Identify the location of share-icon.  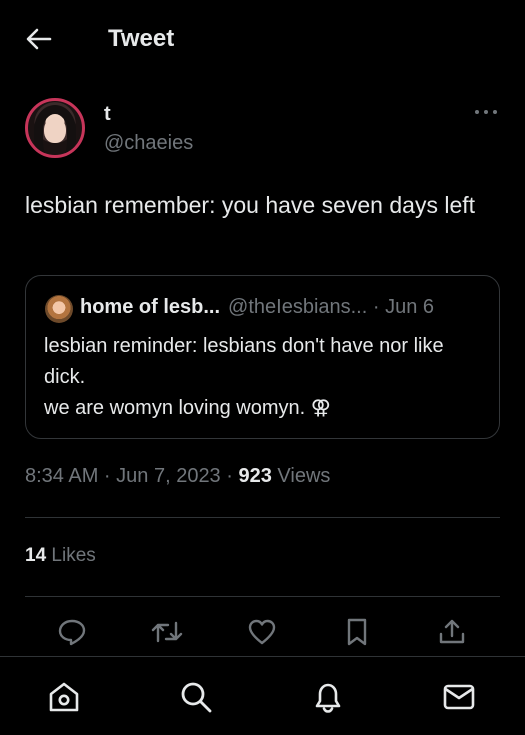
(452, 631).